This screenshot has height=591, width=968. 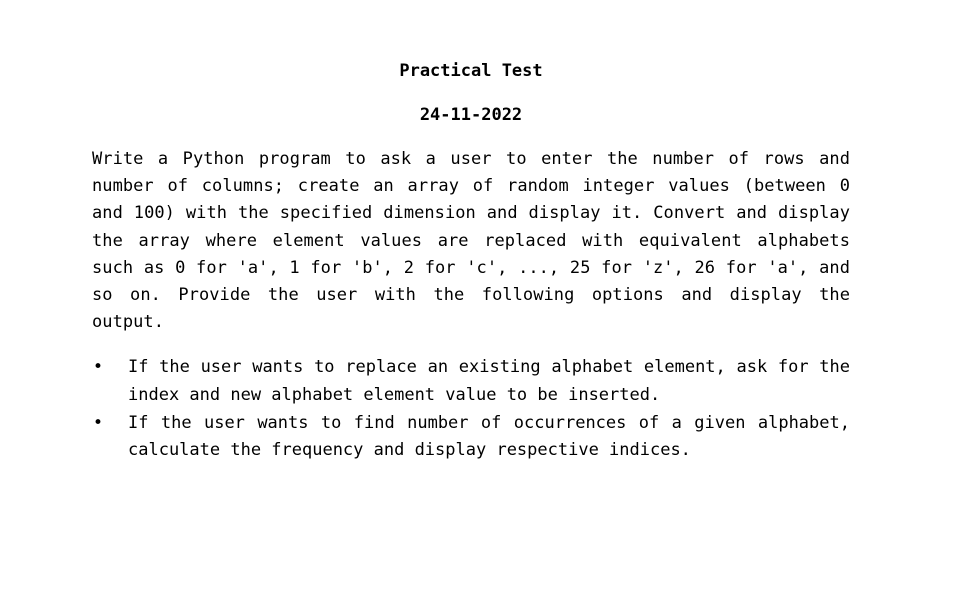 What do you see at coordinates (471, 71) in the screenshot?
I see `document-title: Practical Test` at bounding box center [471, 71].